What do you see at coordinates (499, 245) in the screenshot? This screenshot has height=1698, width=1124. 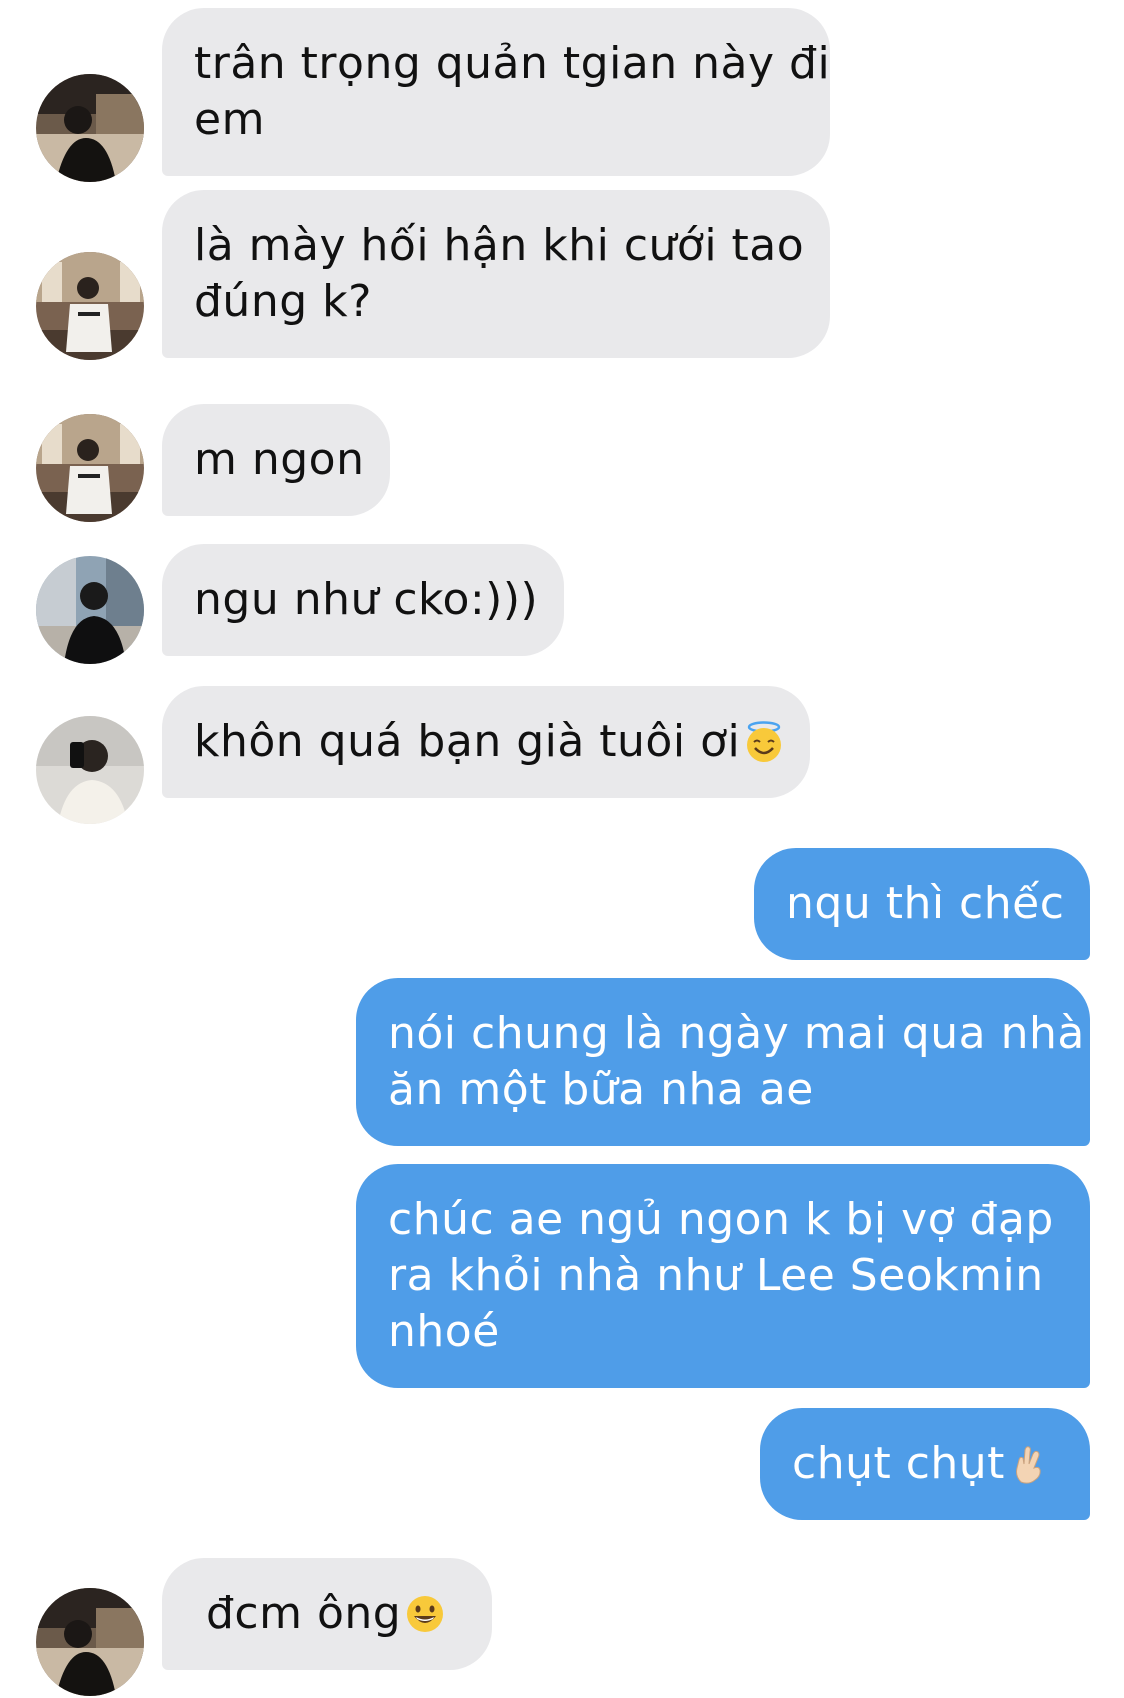 I see `message-text: là mày hối hận khi cưới tao` at bounding box center [499, 245].